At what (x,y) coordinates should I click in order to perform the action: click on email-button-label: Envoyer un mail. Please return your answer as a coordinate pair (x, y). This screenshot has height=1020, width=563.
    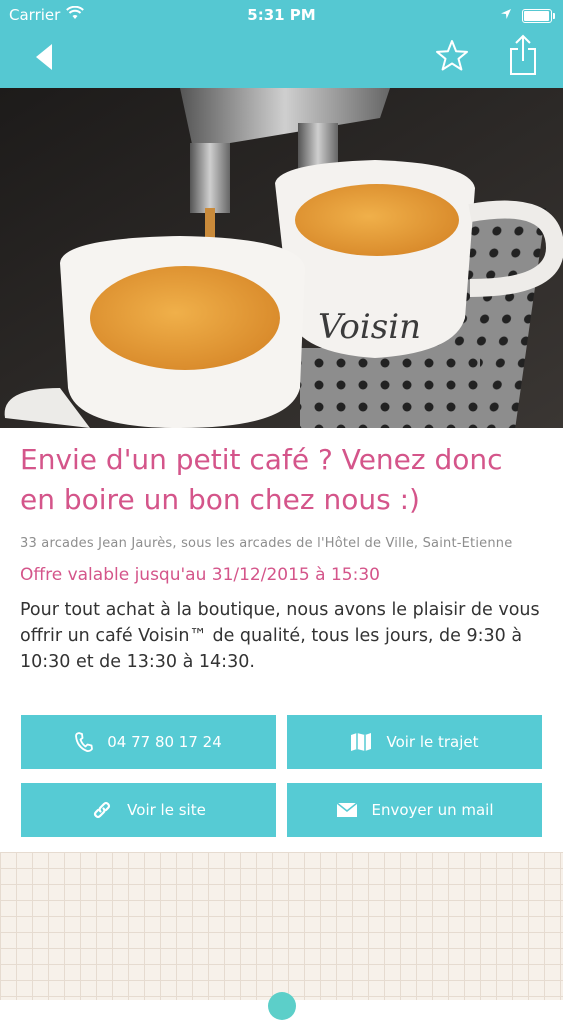
    Looking at the image, I should click on (432, 810).